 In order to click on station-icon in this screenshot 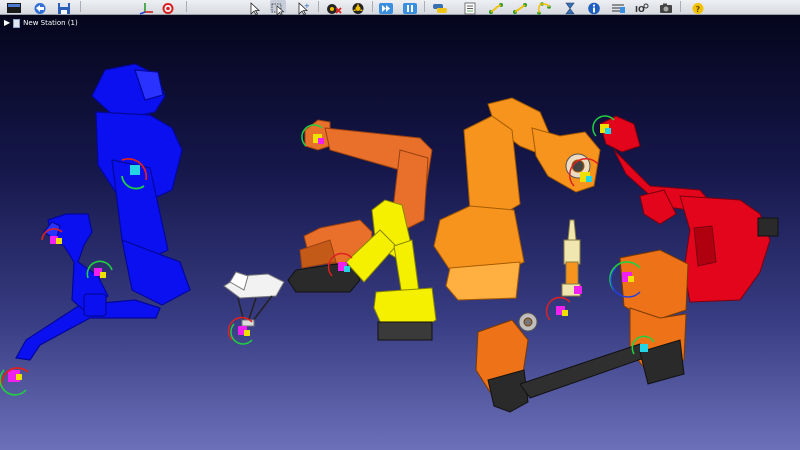, I will do `click(17, 23)`.